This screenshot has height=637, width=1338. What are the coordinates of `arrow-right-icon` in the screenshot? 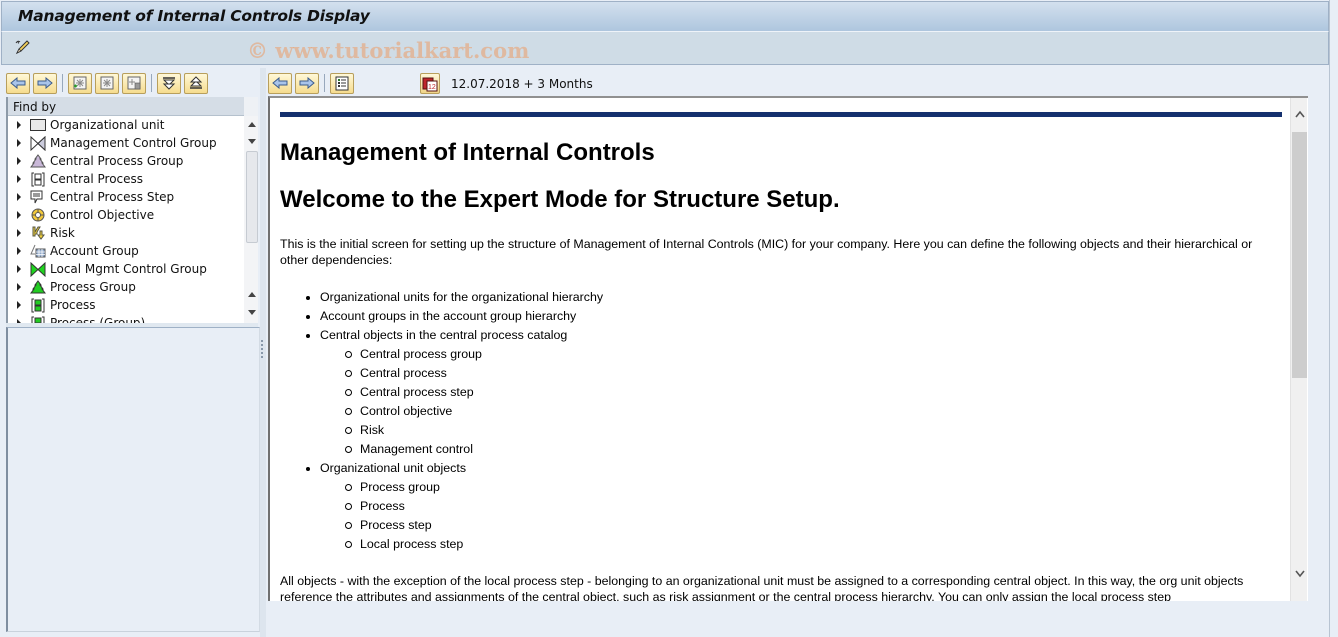 It's located at (45, 83).